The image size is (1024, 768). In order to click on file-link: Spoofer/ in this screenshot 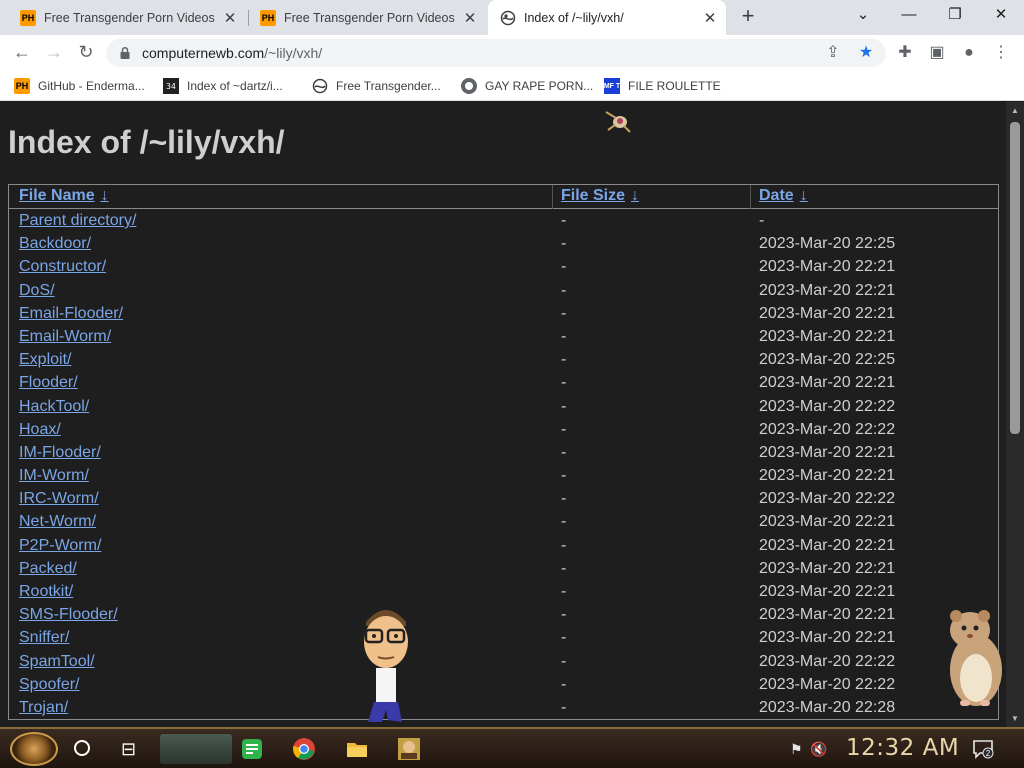, I will do `click(49, 685)`.